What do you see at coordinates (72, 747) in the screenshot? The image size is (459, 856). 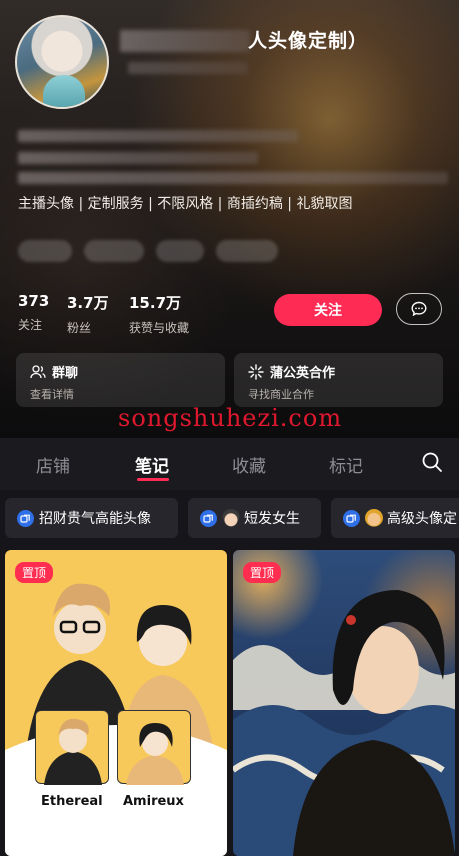 I see `thumbnail-man` at bounding box center [72, 747].